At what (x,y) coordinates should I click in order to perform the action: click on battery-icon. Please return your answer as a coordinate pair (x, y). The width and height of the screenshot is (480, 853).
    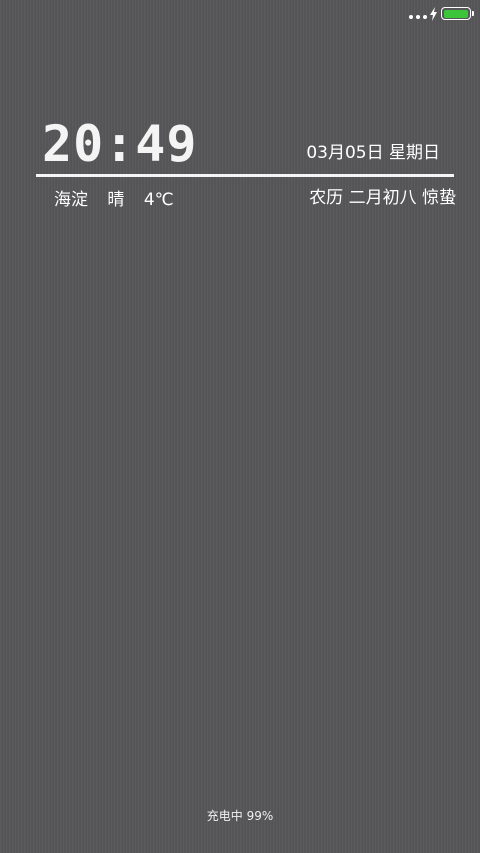
    Looking at the image, I should click on (456, 13).